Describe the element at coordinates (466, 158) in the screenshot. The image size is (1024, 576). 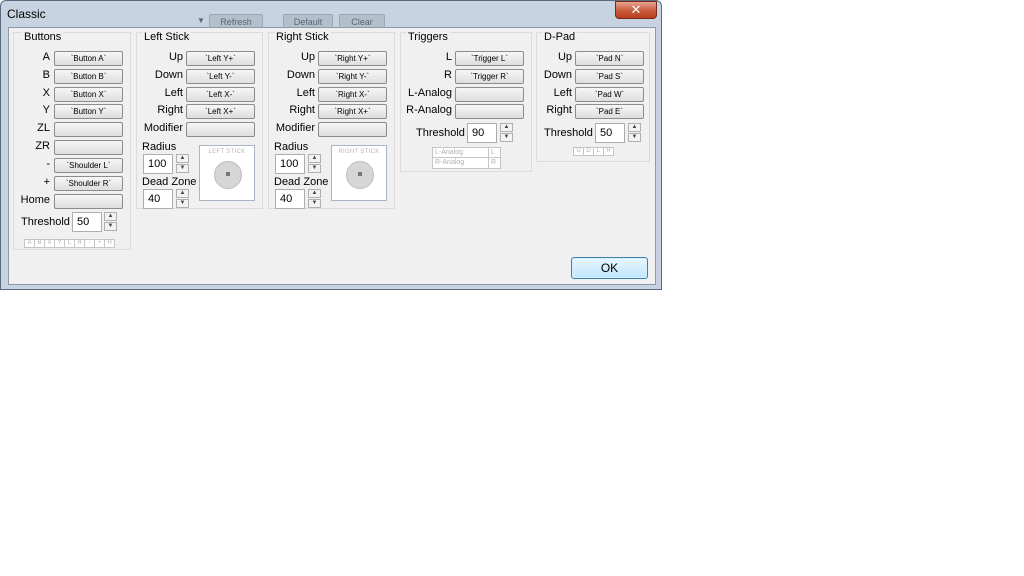
I see `triggers-analog-indicator: L-Analog L R-Analog R` at that location.